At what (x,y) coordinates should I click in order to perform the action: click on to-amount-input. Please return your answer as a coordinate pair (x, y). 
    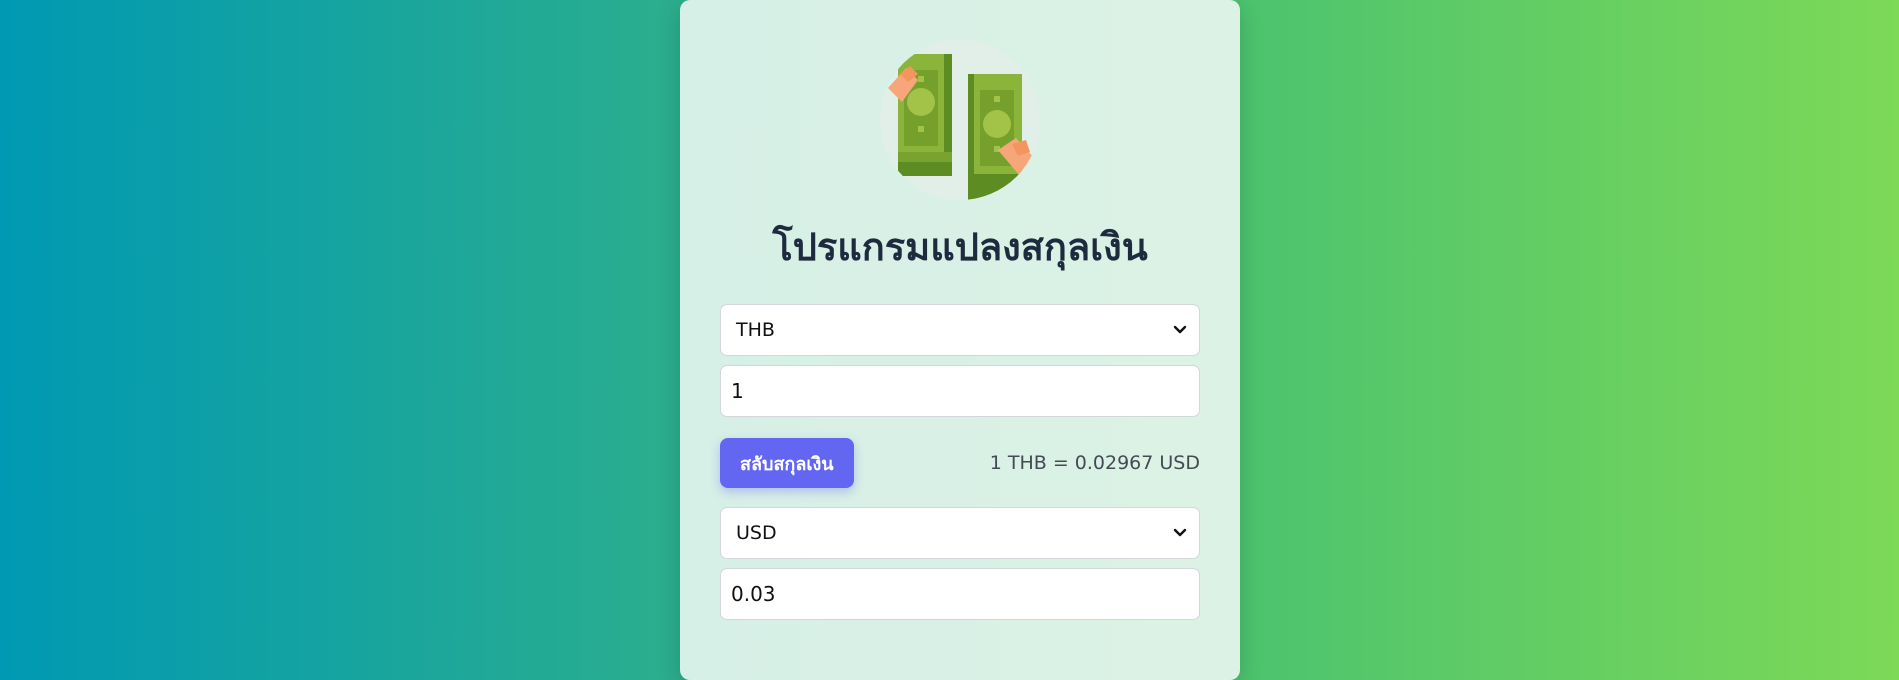
    Looking at the image, I should click on (960, 594).